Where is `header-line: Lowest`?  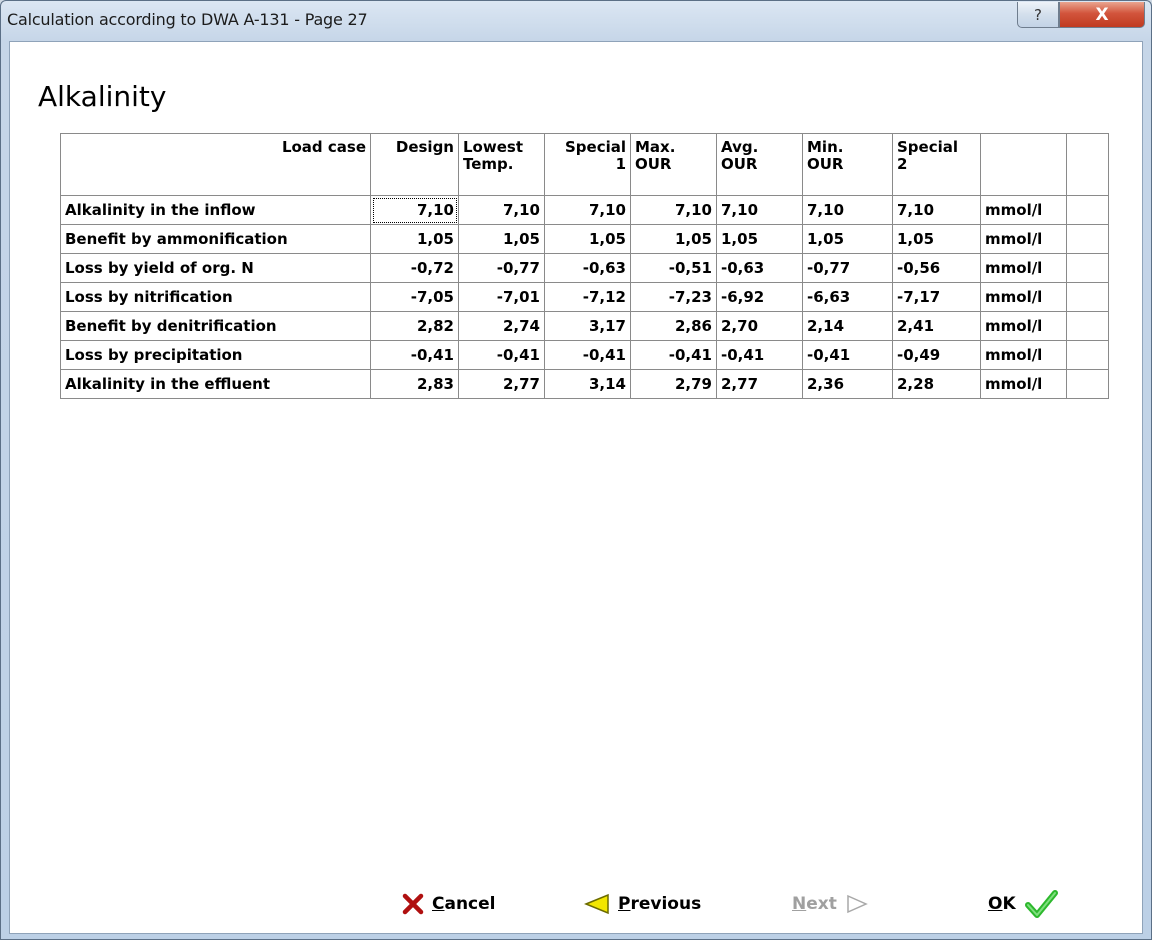
header-line: Lowest is located at coordinates (493, 147).